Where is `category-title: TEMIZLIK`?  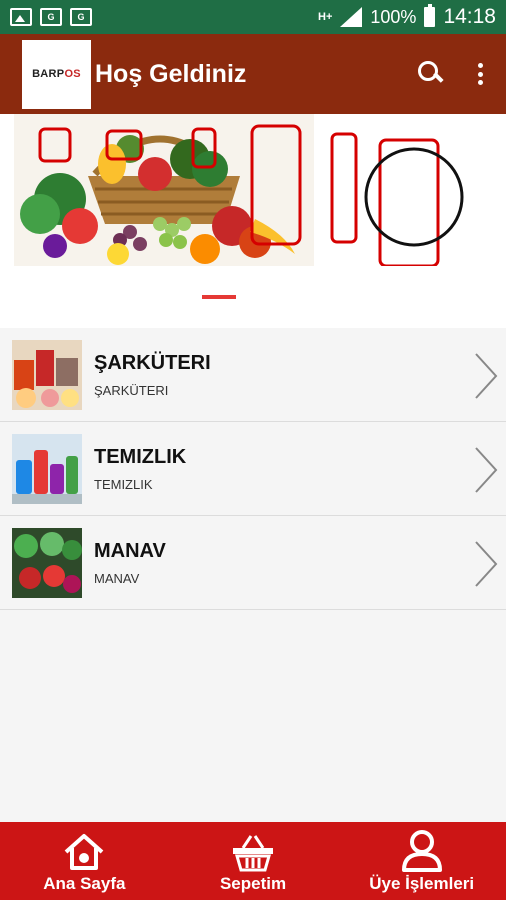 category-title: TEMIZLIK is located at coordinates (140, 456).